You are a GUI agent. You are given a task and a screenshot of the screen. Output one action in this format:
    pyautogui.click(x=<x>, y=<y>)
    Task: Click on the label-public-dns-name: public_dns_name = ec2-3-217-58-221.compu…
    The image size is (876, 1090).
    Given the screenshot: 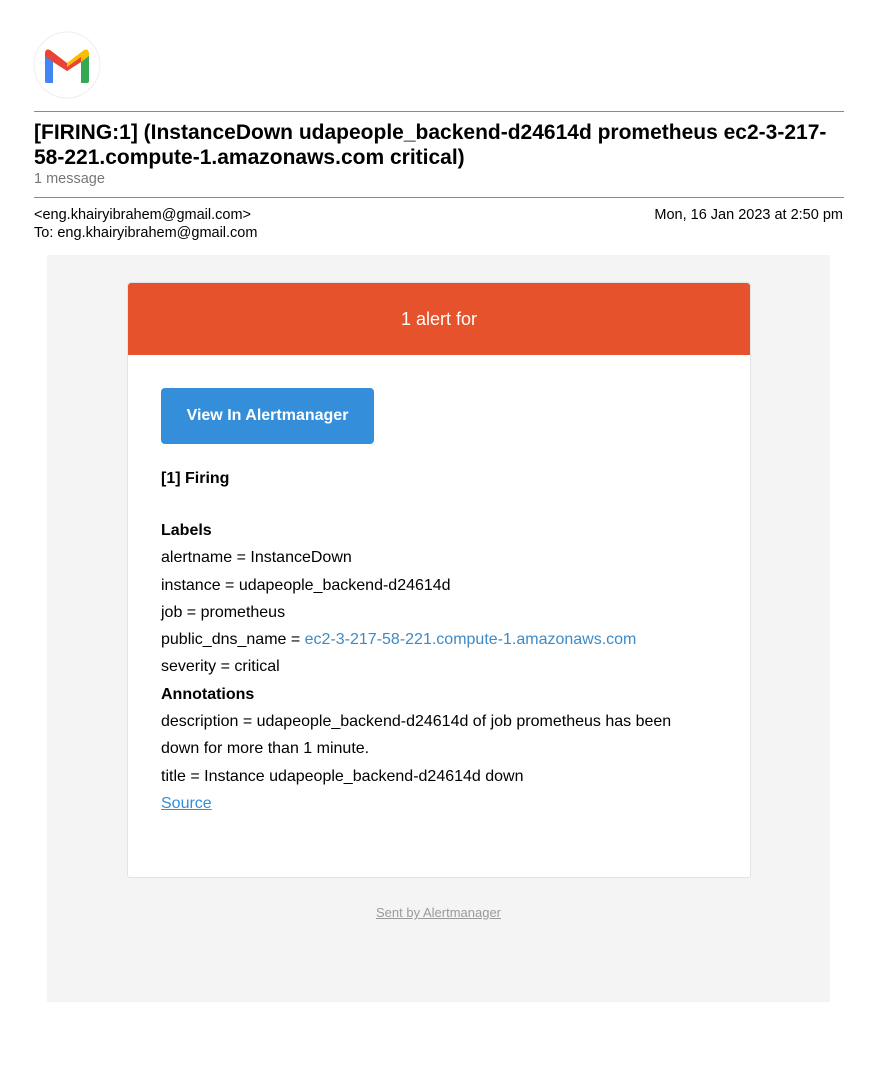 What is the action you would take?
    pyautogui.click(x=446, y=639)
    